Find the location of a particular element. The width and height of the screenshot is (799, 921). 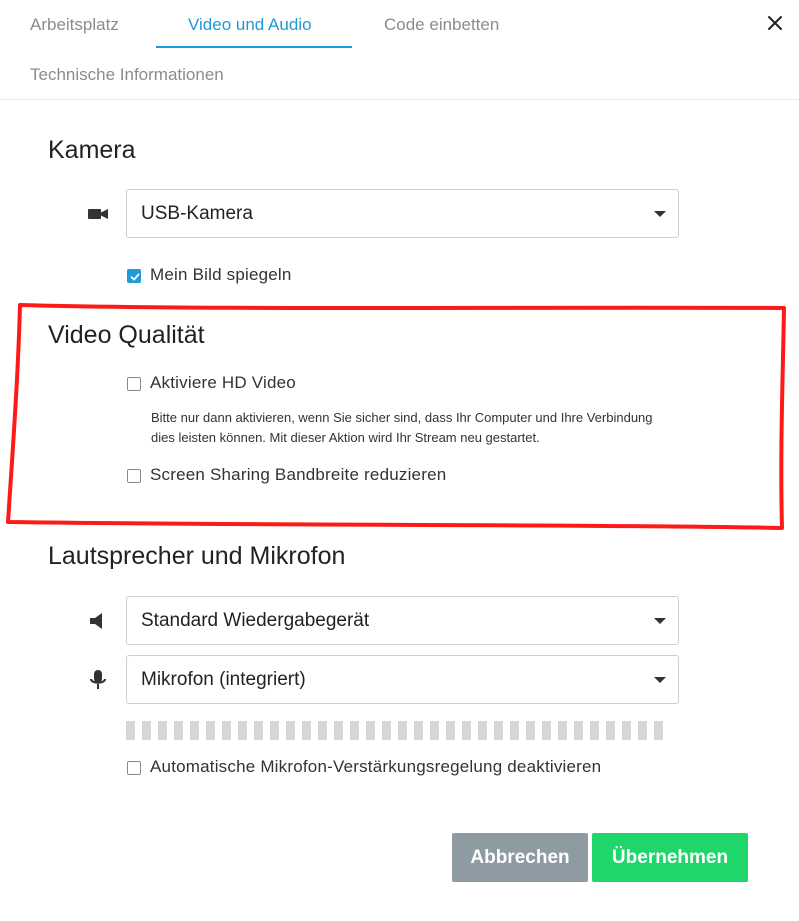

mirror-checkbox is located at coordinates (134, 276).